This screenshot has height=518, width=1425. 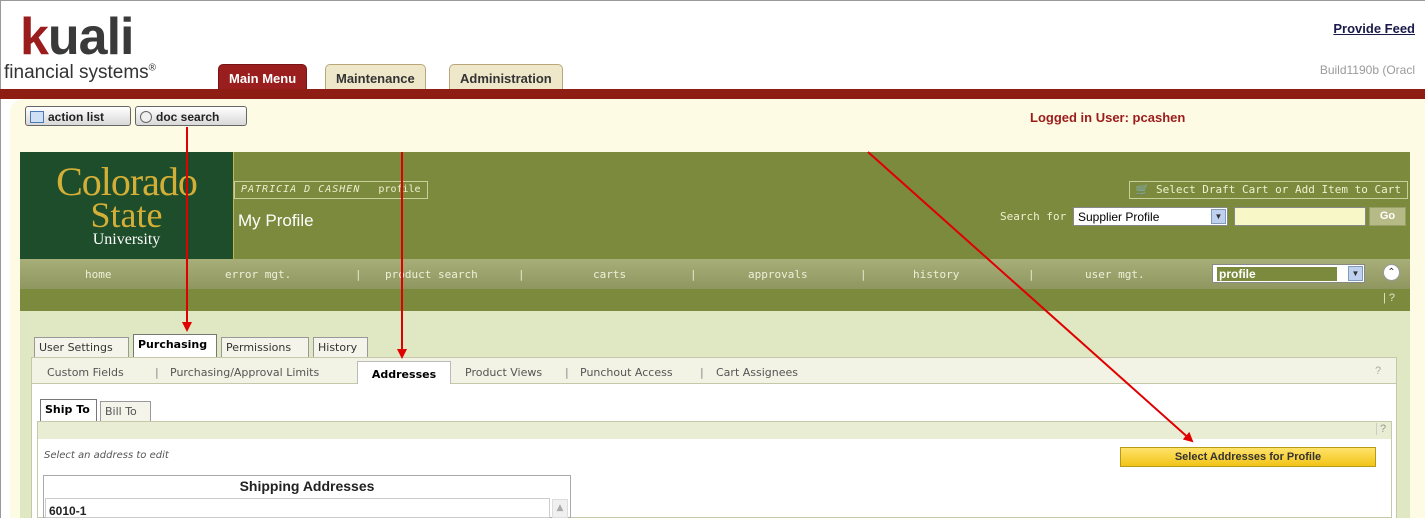 I want to click on nav-error-mgt: error mgt., so click(x=258, y=274).